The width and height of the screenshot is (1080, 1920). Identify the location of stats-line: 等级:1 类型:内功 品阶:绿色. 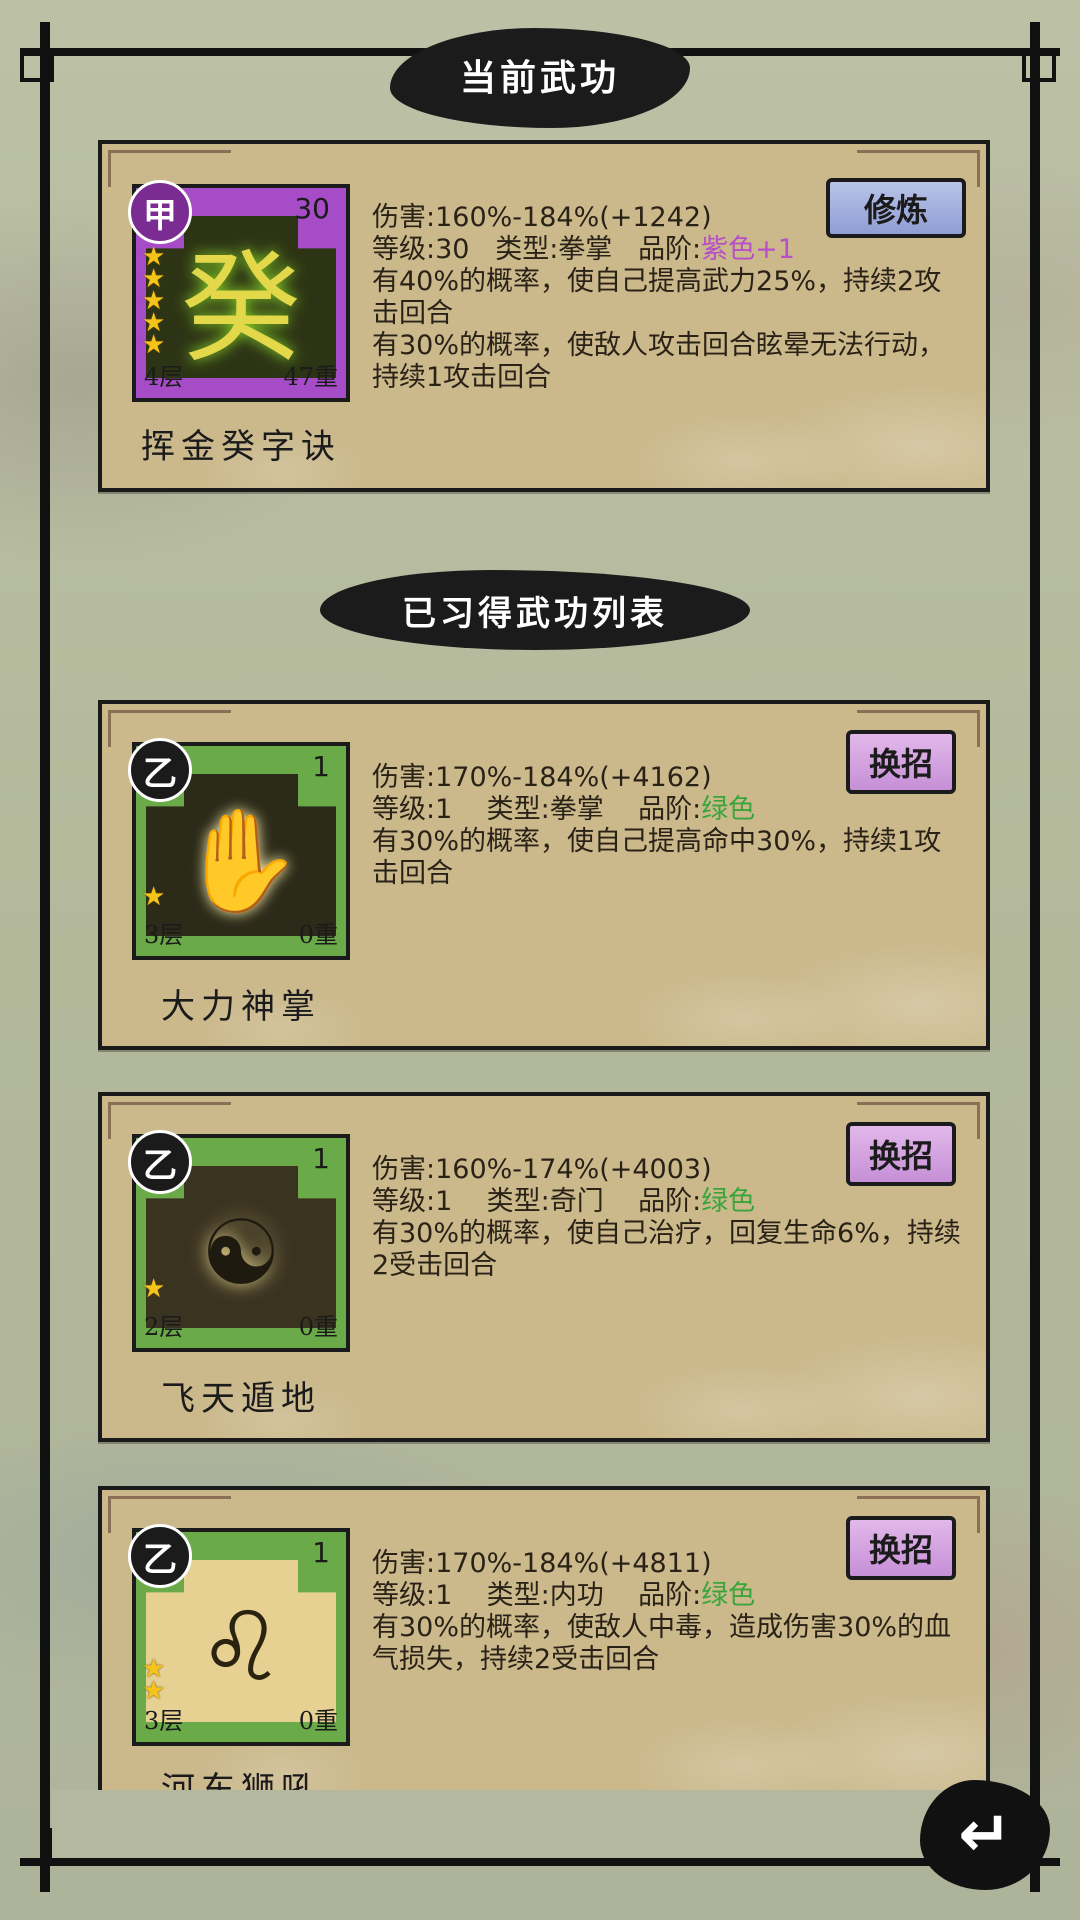
(667, 1596).